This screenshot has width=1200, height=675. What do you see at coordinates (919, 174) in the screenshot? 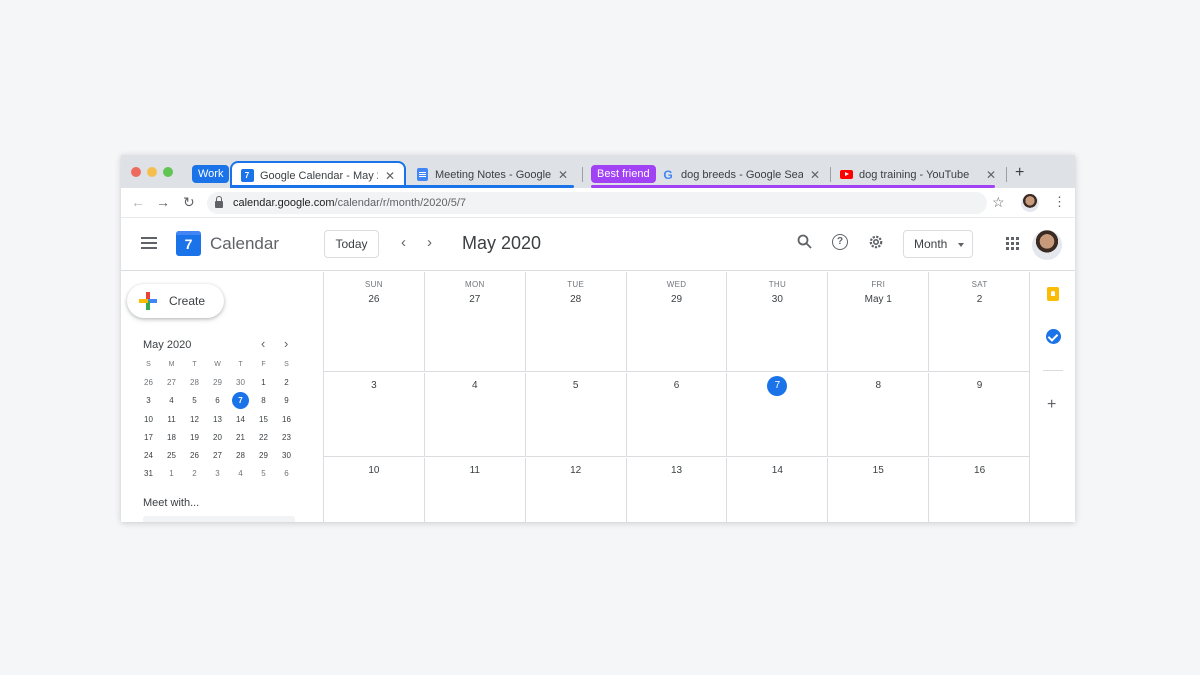
I see `tab-dog-training: dog training - YouTube ✕` at bounding box center [919, 174].